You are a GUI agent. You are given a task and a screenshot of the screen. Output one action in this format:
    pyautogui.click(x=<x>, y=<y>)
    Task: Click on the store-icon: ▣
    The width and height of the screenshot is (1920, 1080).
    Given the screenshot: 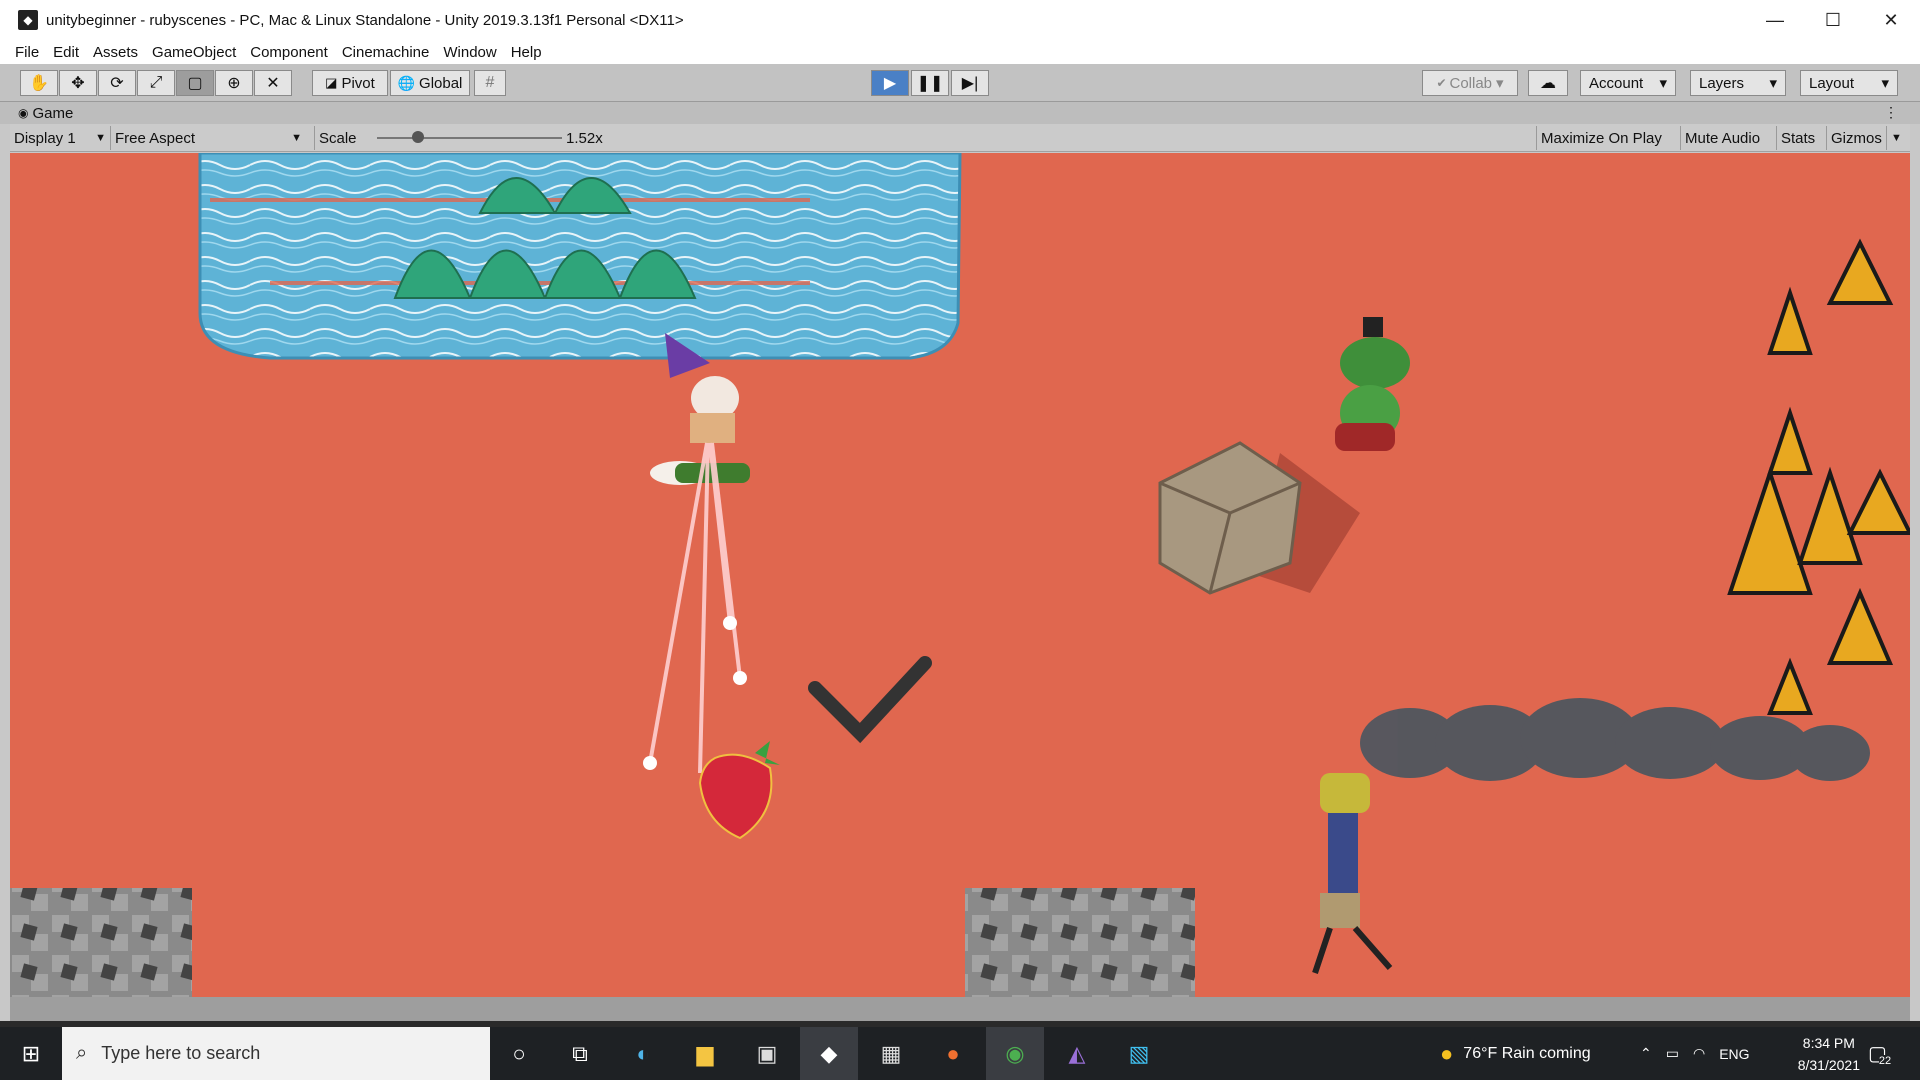 What is the action you would take?
    pyautogui.click(x=767, y=1053)
    